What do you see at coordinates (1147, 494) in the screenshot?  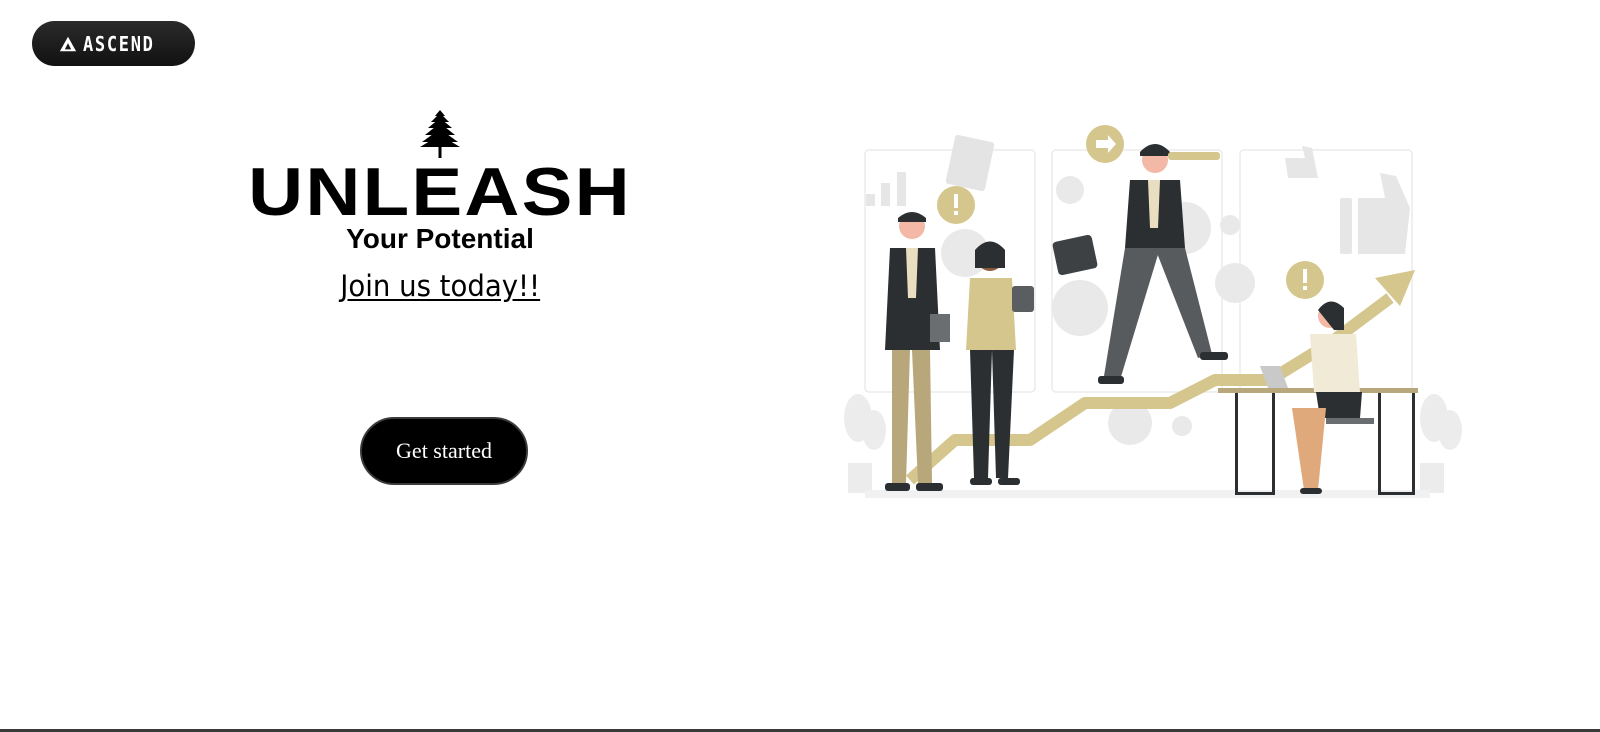 I see `floor-shadow` at bounding box center [1147, 494].